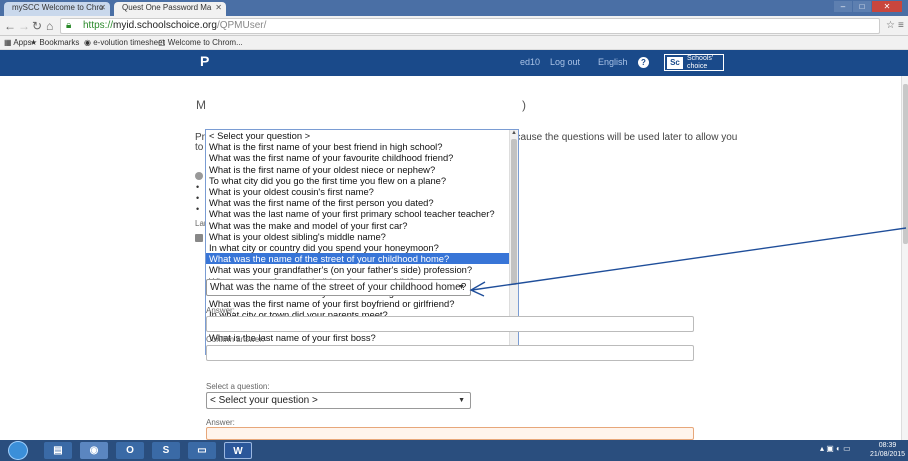 The width and height of the screenshot is (908, 461). I want to click on tab-title: mySCC Welcome to Chro, so click(58, 7).